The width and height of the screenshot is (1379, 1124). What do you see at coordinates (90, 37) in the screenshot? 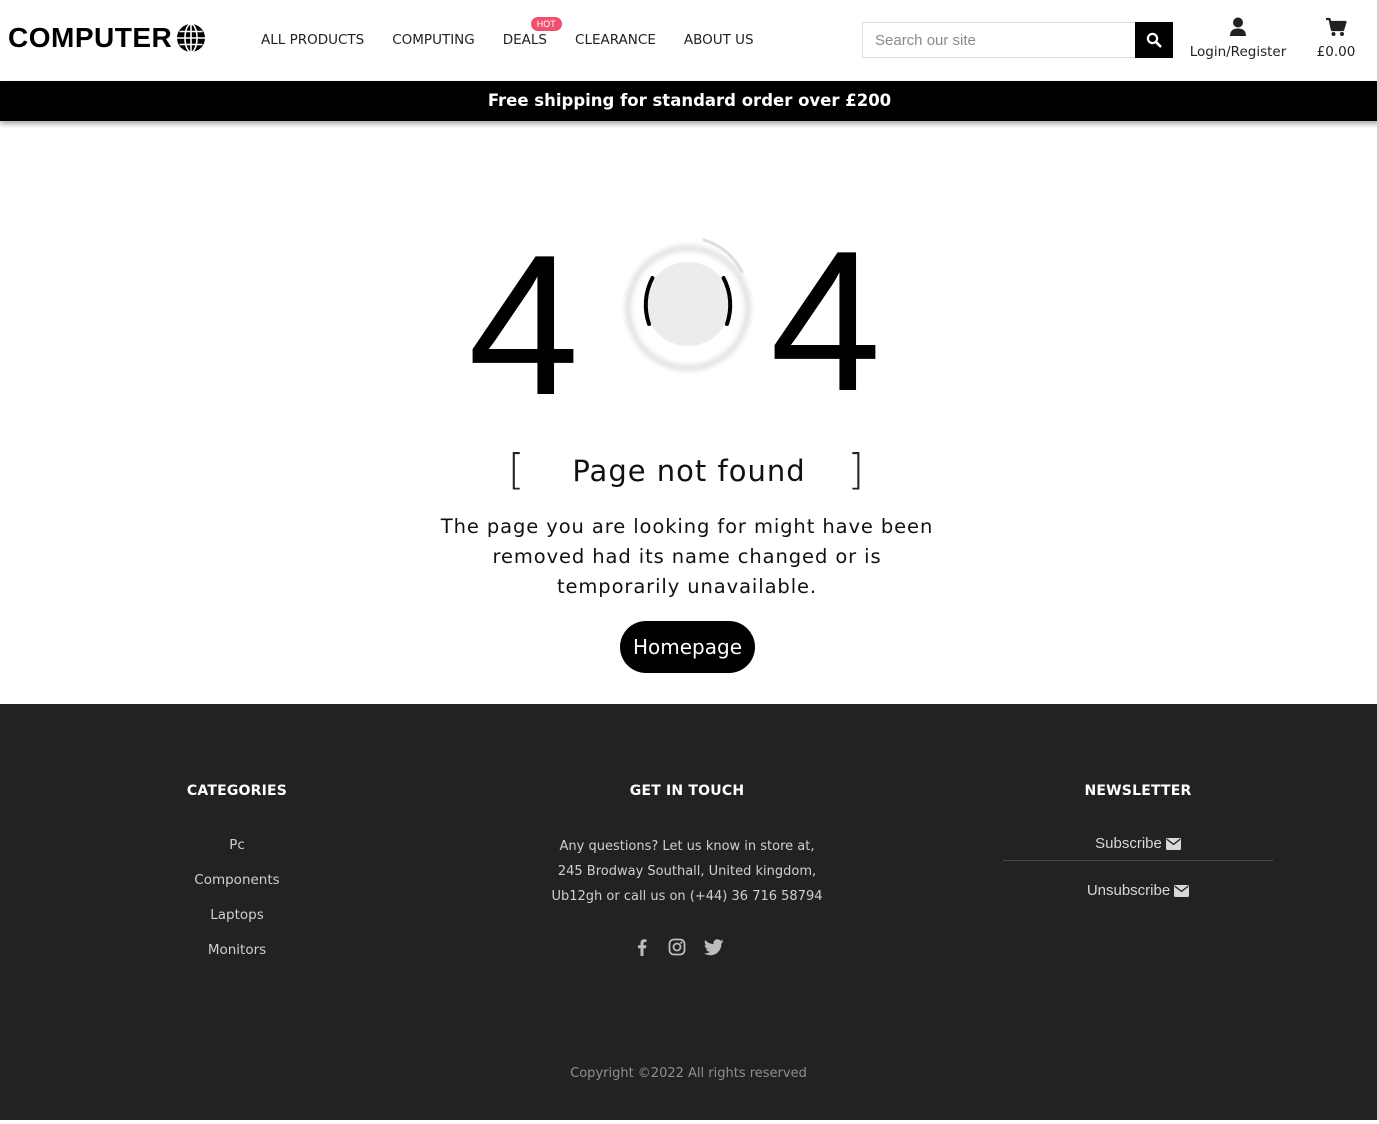
I see `logo-text: COMPUTER` at bounding box center [90, 37].